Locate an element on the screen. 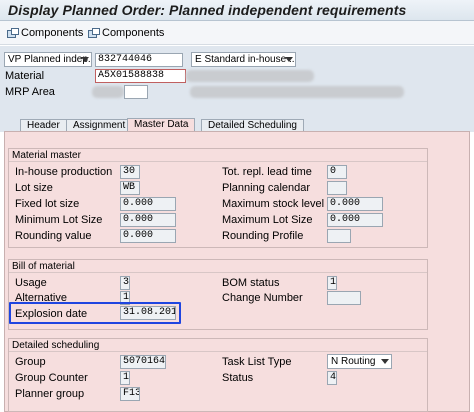 The image size is (474, 412). components-label-2: Components is located at coordinates (133, 33).